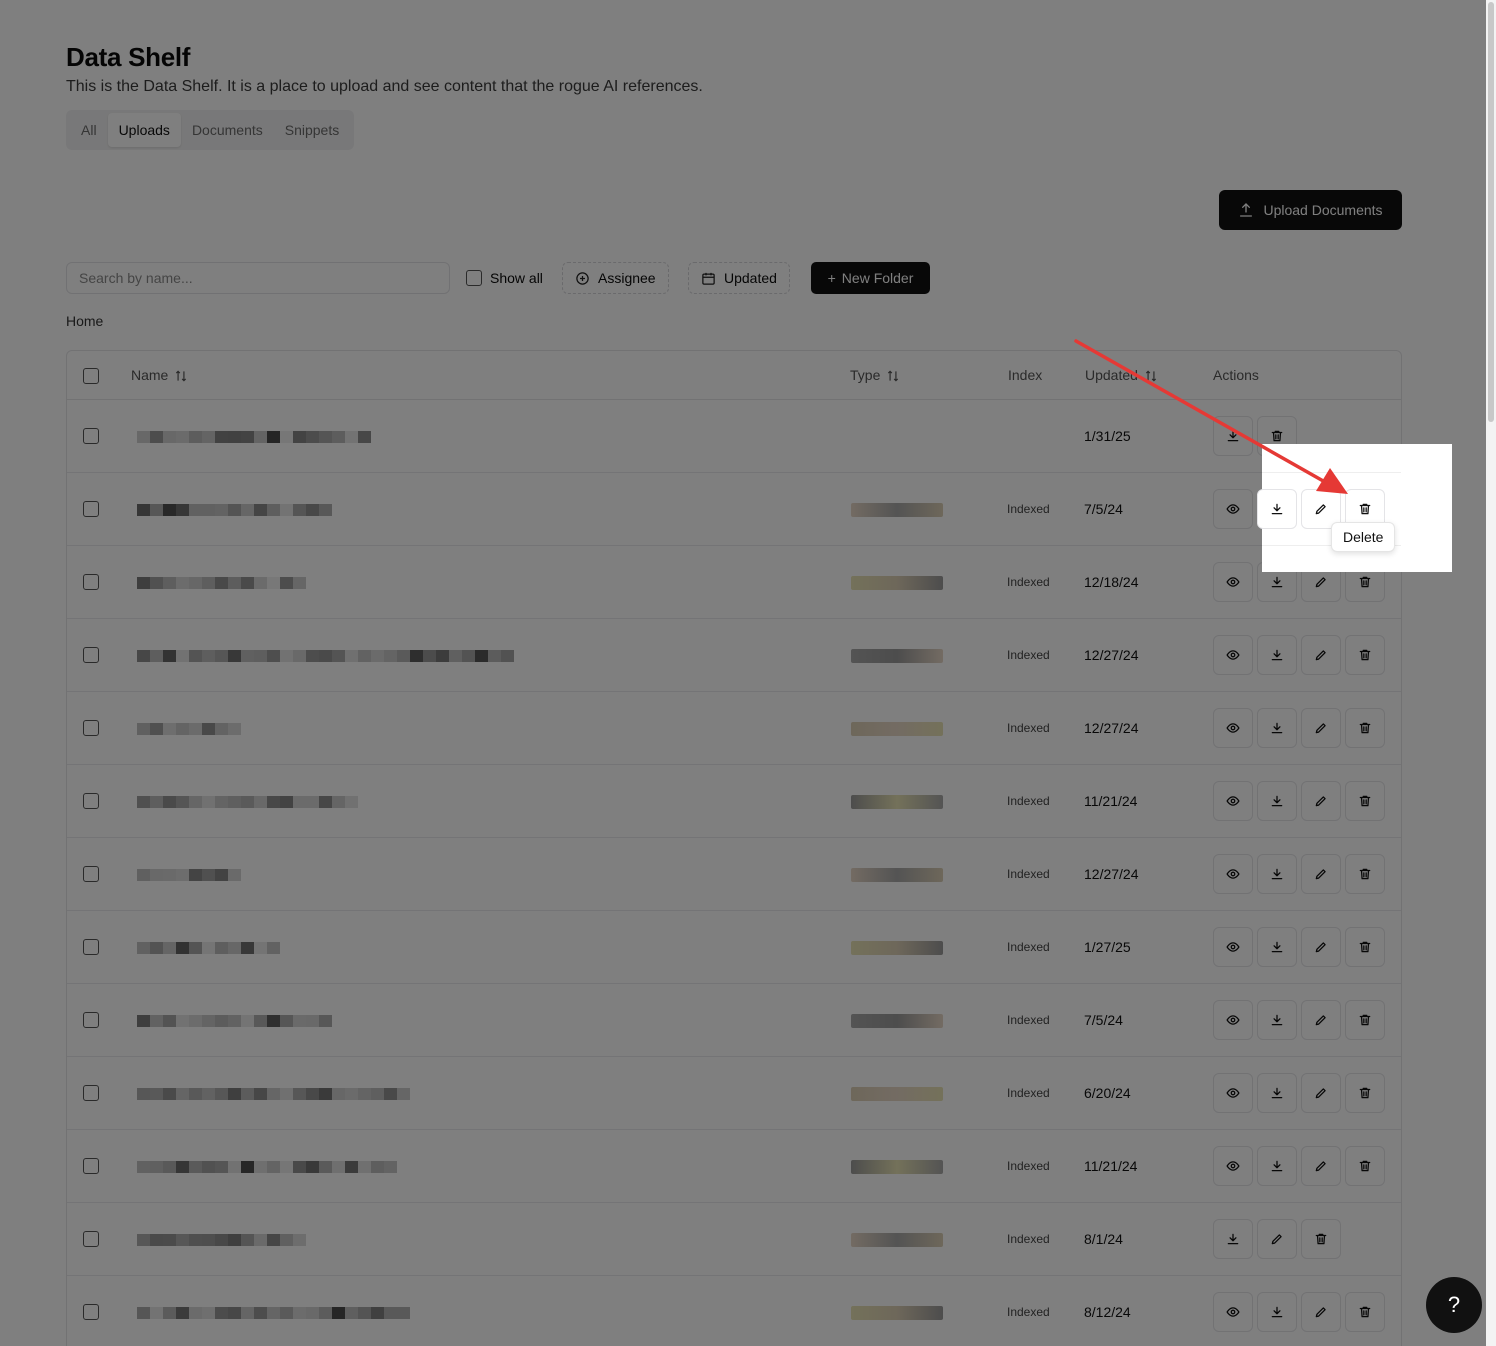 The height and width of the screenshot is (1346, 1496). What do you see at coordinates (875, 375) in the screenshot?
I see `header-type: Type` at bounding box center [875, 375].